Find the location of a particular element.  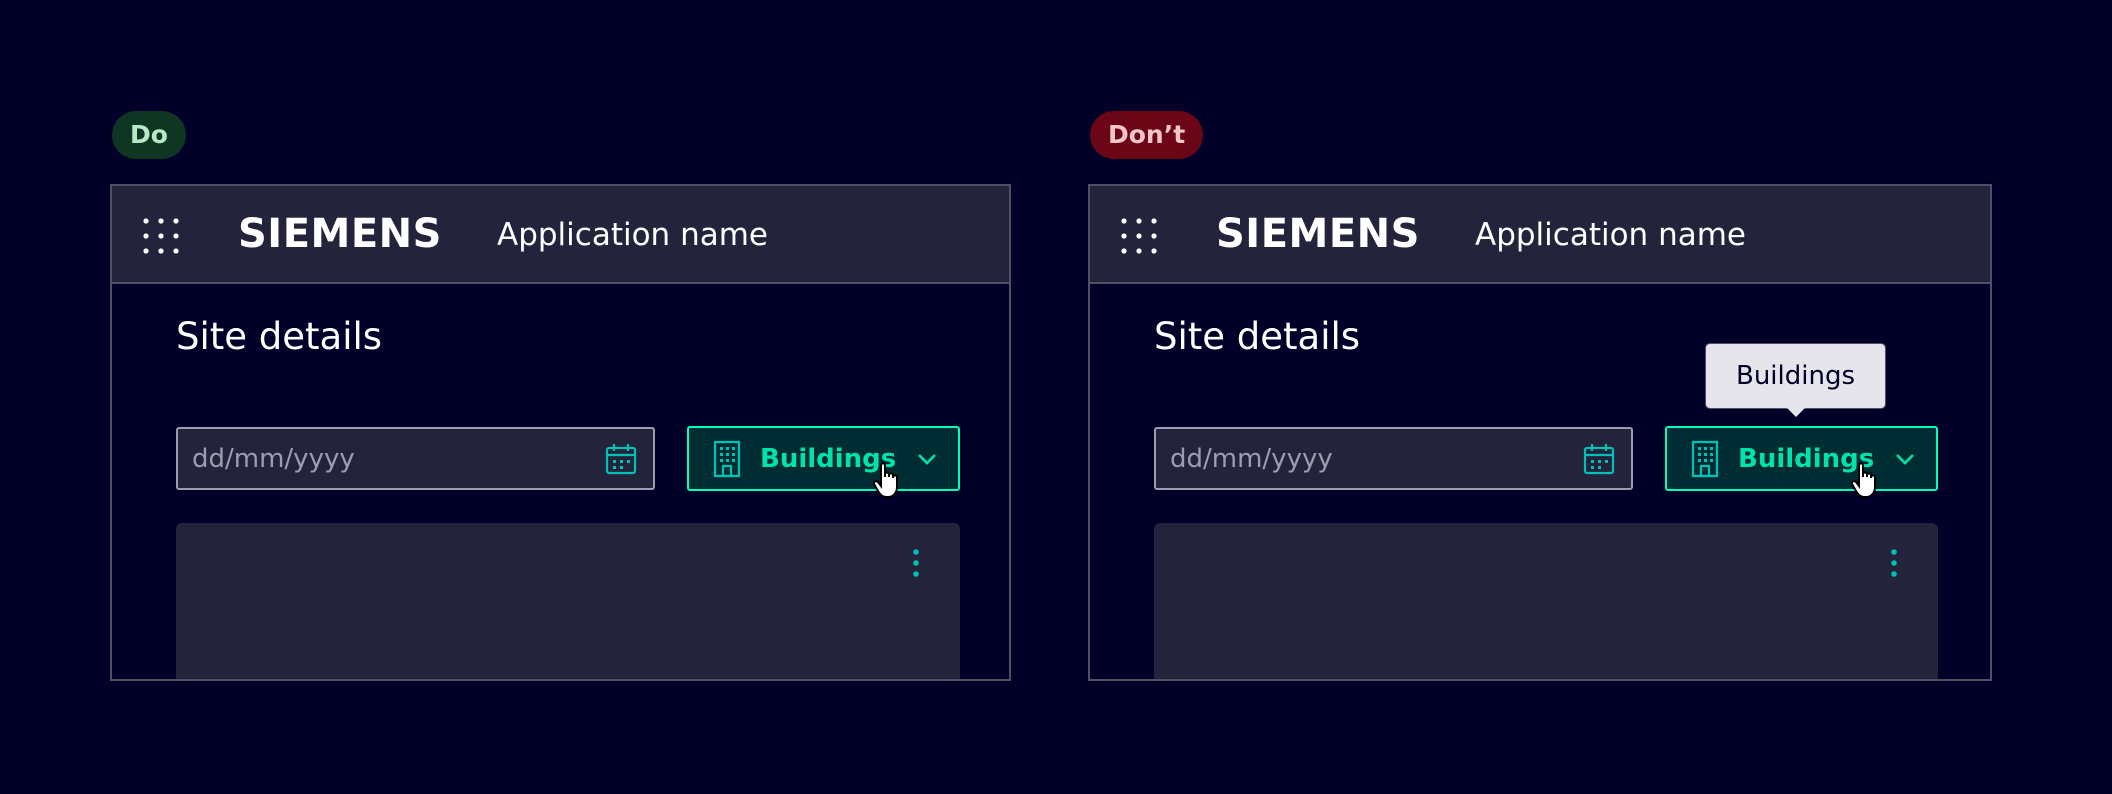

tooltip-arrow is located at coordinates (1796, 411).